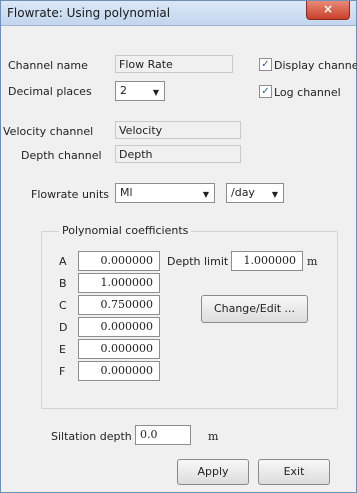 The width and height of the screenshot is (357, 493). I want to click on velocity-channel-label: Velocity channel, so click(48, 131).